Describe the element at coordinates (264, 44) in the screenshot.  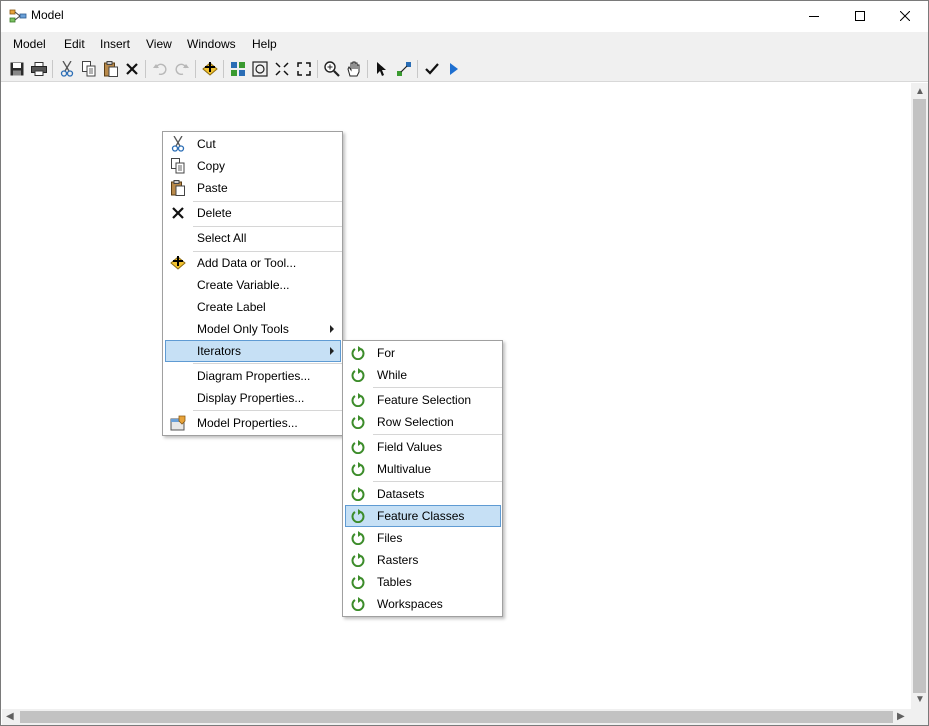
I see `menu-help: Help` at that location.